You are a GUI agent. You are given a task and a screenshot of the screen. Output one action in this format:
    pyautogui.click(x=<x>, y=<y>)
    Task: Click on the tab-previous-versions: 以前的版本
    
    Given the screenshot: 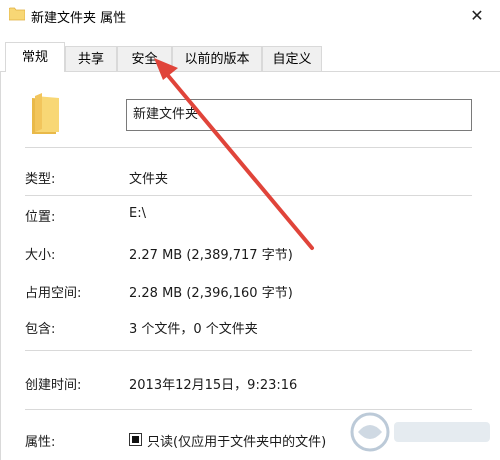 What is the action you would take?
    pyautogui.click(x=217, y=58)
    